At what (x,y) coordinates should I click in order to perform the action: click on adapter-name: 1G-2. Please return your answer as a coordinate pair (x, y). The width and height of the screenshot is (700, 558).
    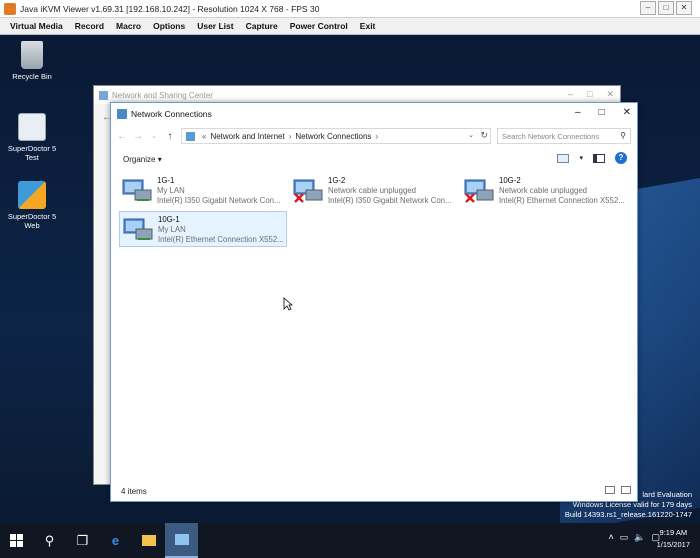
    Looking at the image, I should click on (337, 180).